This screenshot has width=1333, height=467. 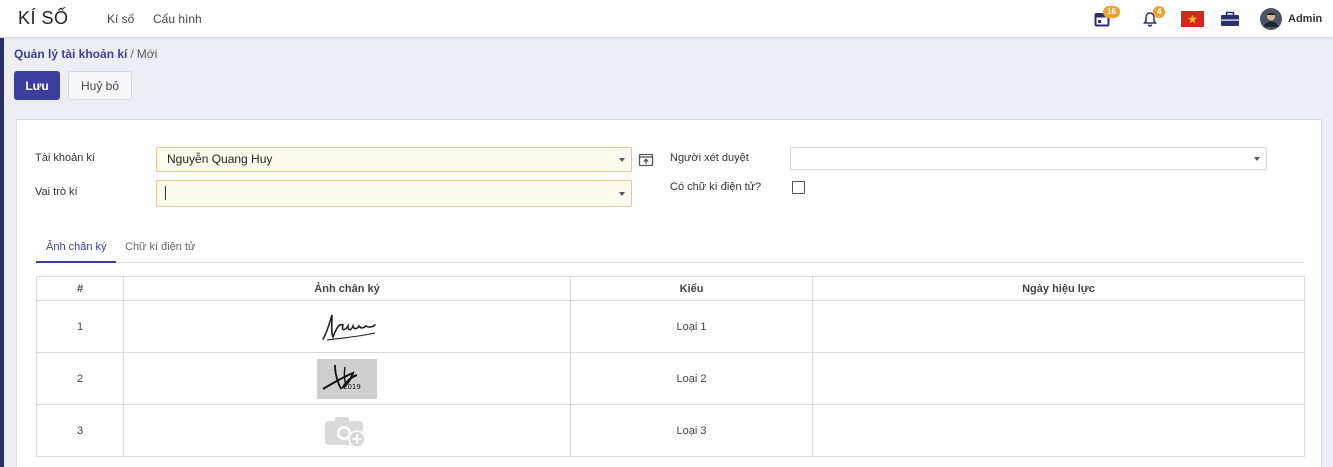 I want to click on row-index: 3, so click(x=80, y=430).